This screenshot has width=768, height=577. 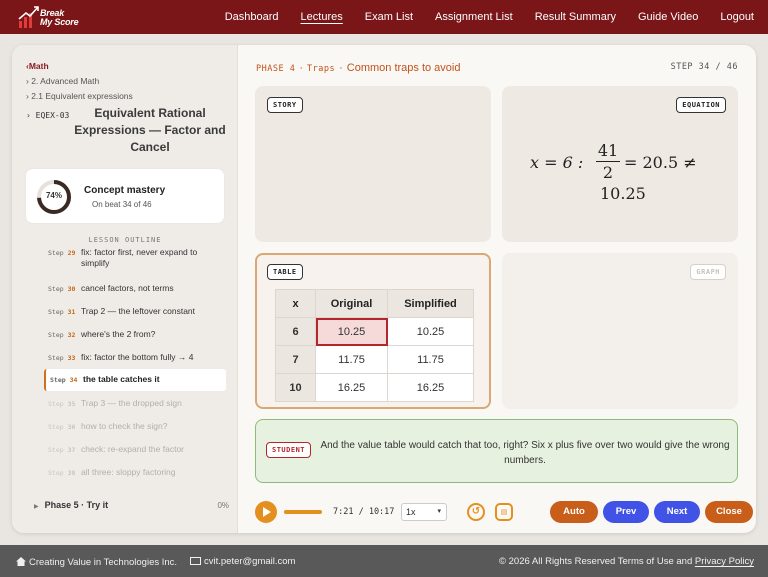 What do you see at coordinates (252, 17) in the screenshot?
I see `nav-dashboard: Dashboard` at bounding box center [252, 17].